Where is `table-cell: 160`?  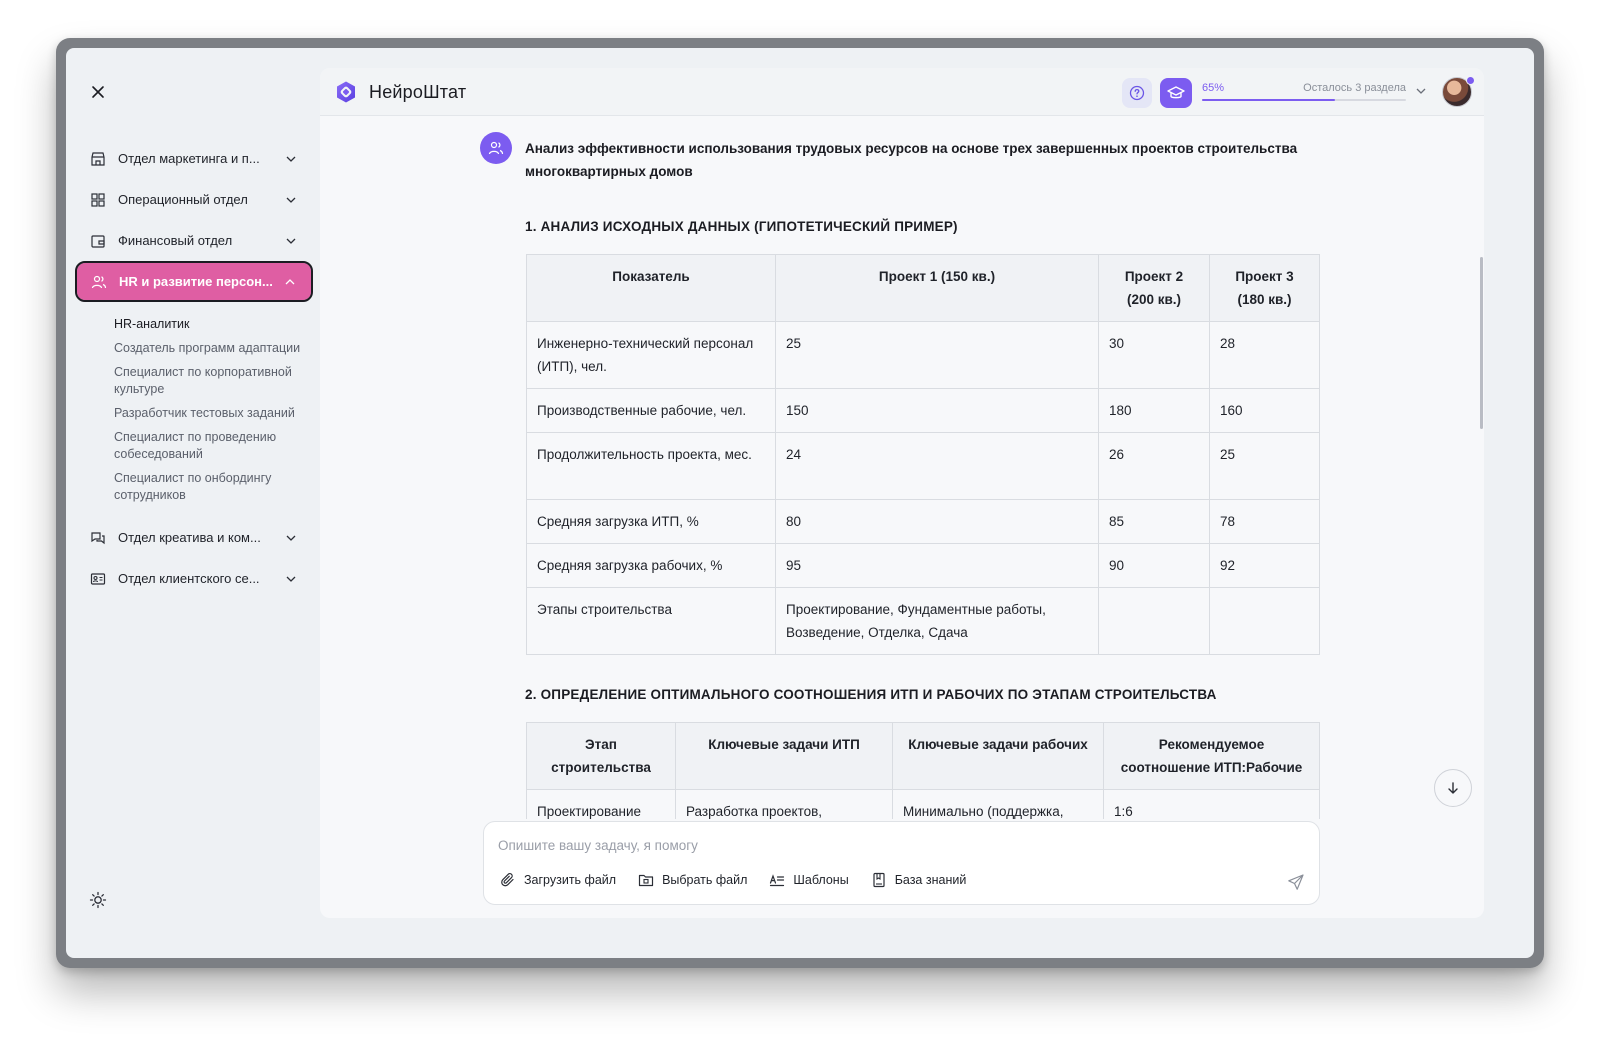
table-cell: 160 is located at coordinates (1264, 410).